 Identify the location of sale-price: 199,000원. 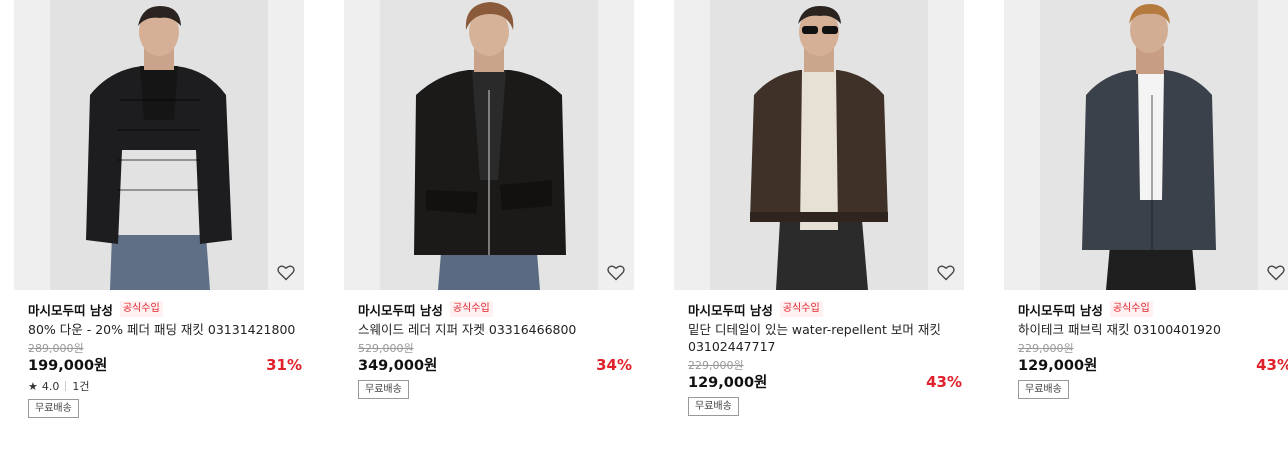
(68, 366).